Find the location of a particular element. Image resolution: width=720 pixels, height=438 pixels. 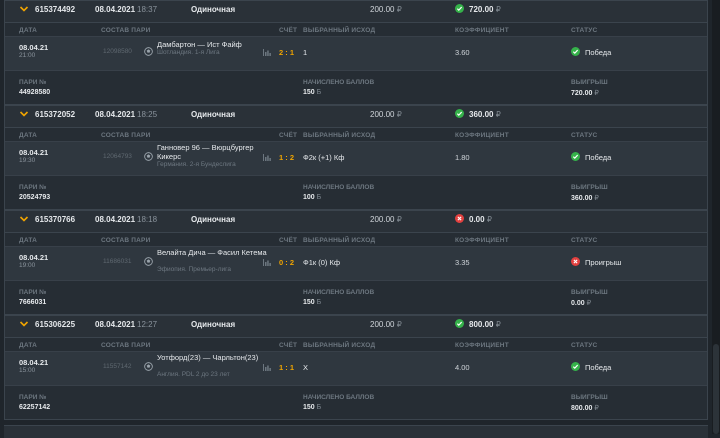

event-name: Ганновер 96 — Вюрцбургер Кикерс is located at coordinates (212, 152).